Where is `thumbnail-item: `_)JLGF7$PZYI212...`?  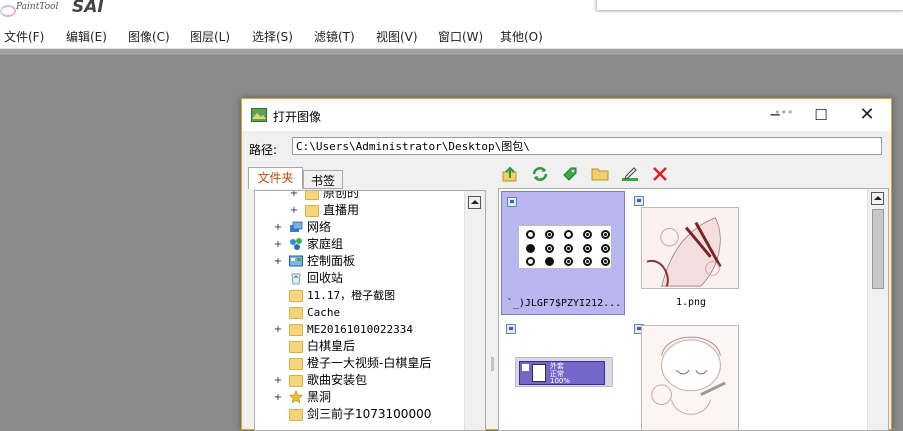 thumbnail-item: `_)JLGF7$PZYI212... is located at coordinates (563, 253).